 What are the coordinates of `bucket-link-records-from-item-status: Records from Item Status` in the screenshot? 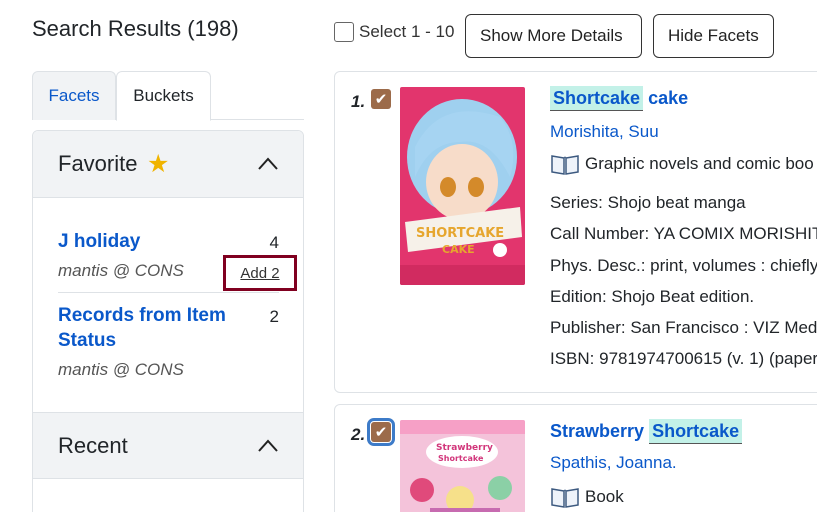 It's located at (142, 328).